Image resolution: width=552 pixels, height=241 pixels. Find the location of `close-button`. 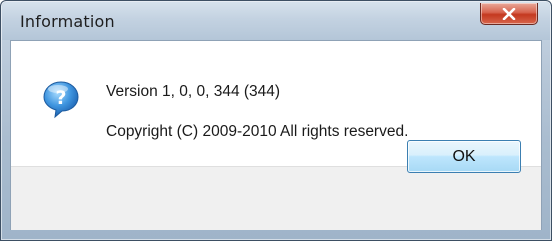

close-button is located at coordinates (509, 14).